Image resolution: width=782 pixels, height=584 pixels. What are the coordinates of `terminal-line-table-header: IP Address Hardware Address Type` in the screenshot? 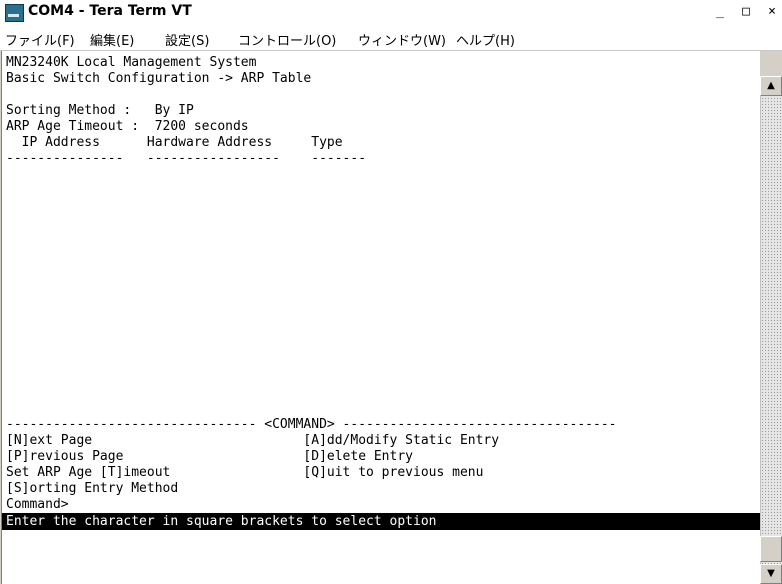 It's located at (174, 142).